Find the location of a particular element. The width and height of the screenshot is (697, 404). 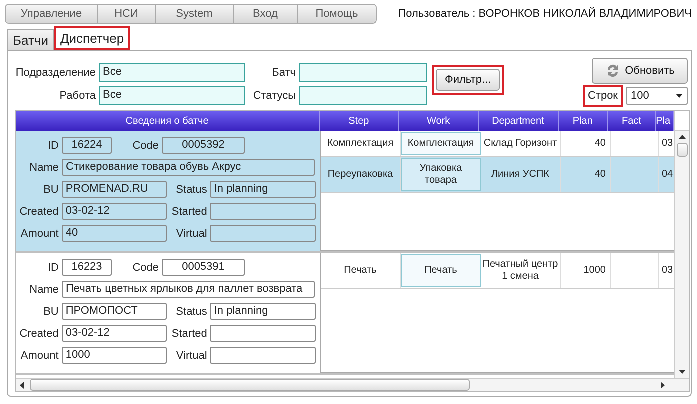

table-row: Печать Печать Печатный центр 1 смена 1000 03. is located at coordinates (497, 271).